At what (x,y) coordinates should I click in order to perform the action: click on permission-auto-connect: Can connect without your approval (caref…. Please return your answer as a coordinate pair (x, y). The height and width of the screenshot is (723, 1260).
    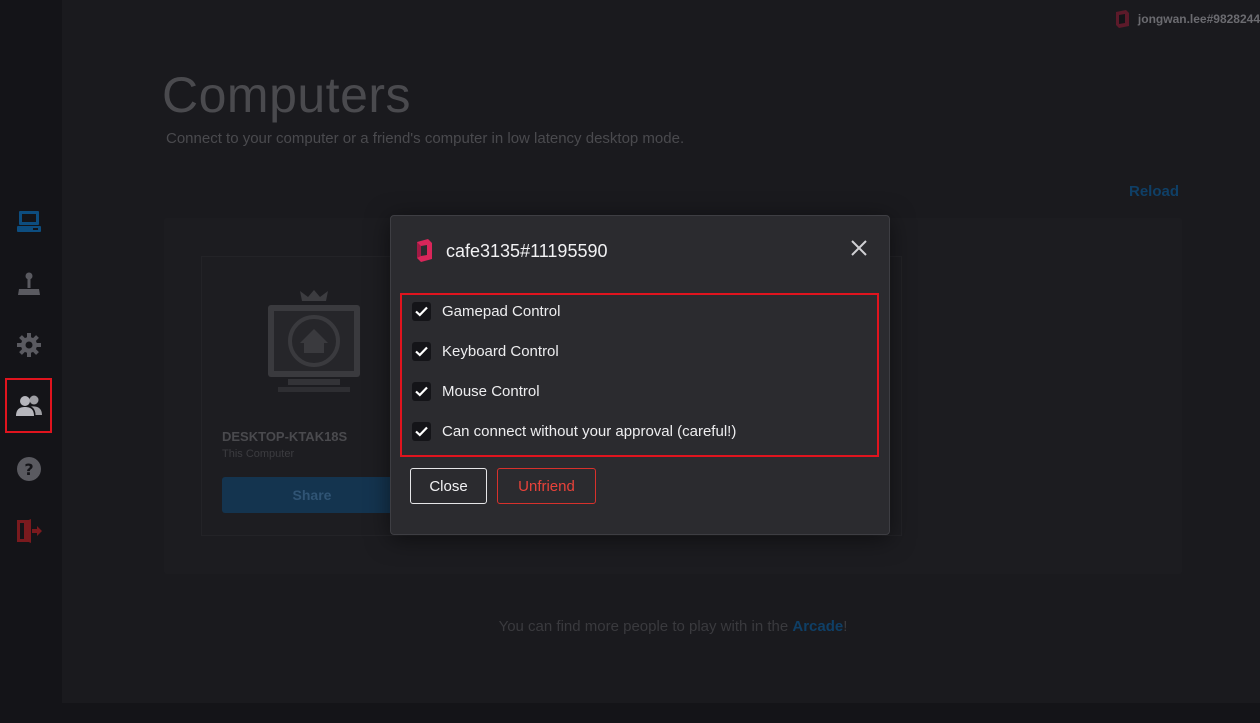
    Looking at the image, I should click on (574, 431).